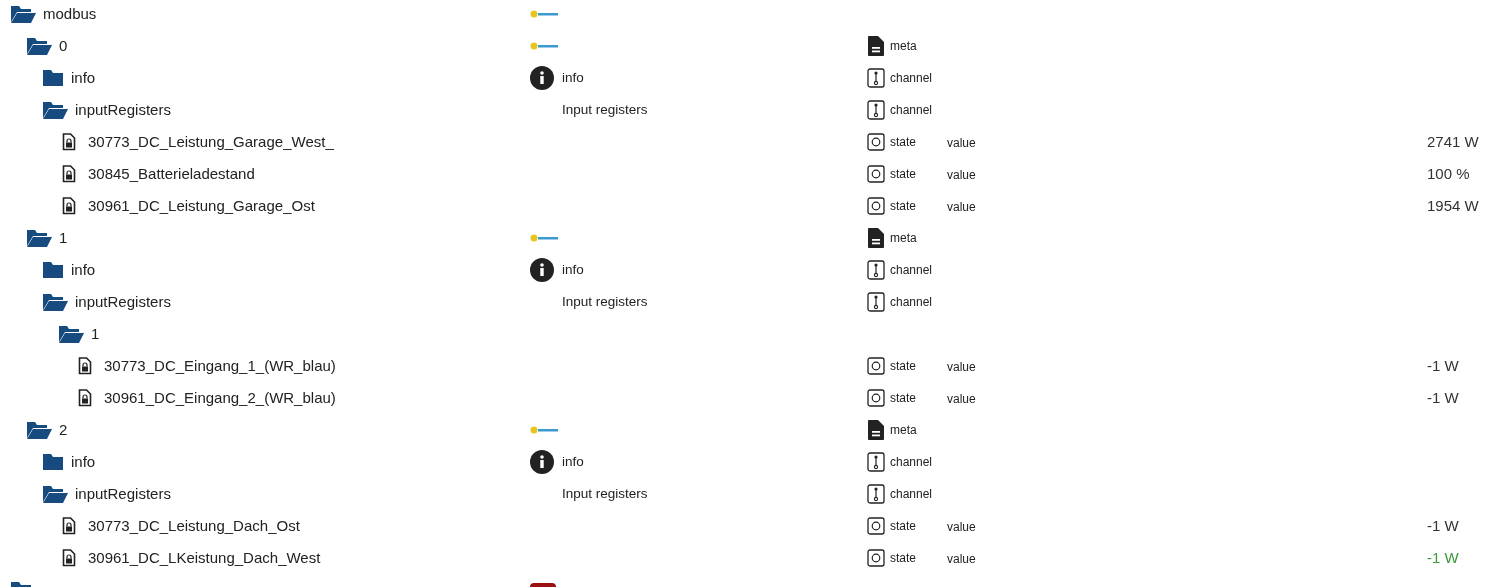 The image size is (1504, 587). Describe the element at coordinates (1453, 205) in the screenshot. I see `value-text: 1954 W` at that location.